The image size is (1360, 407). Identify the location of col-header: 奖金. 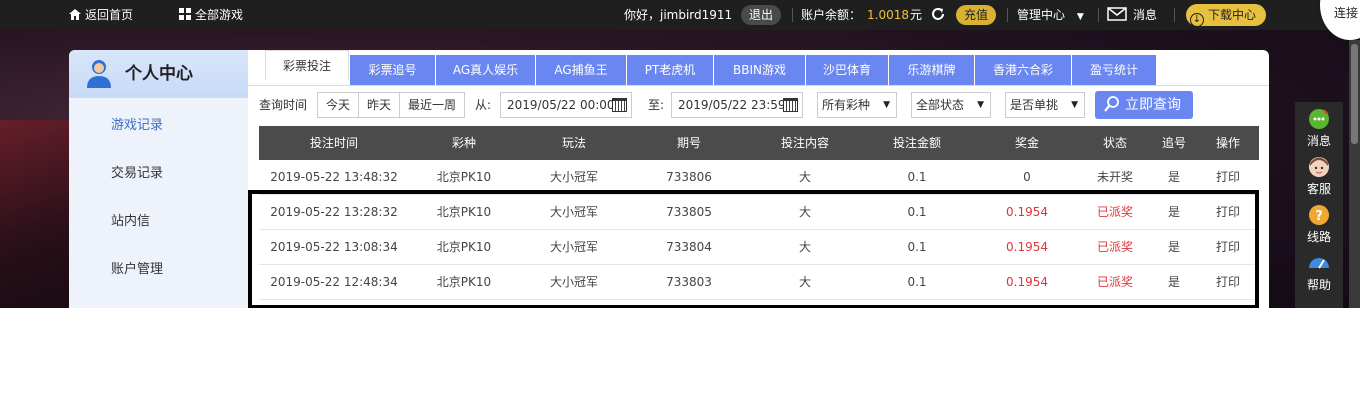
(1026, 143).